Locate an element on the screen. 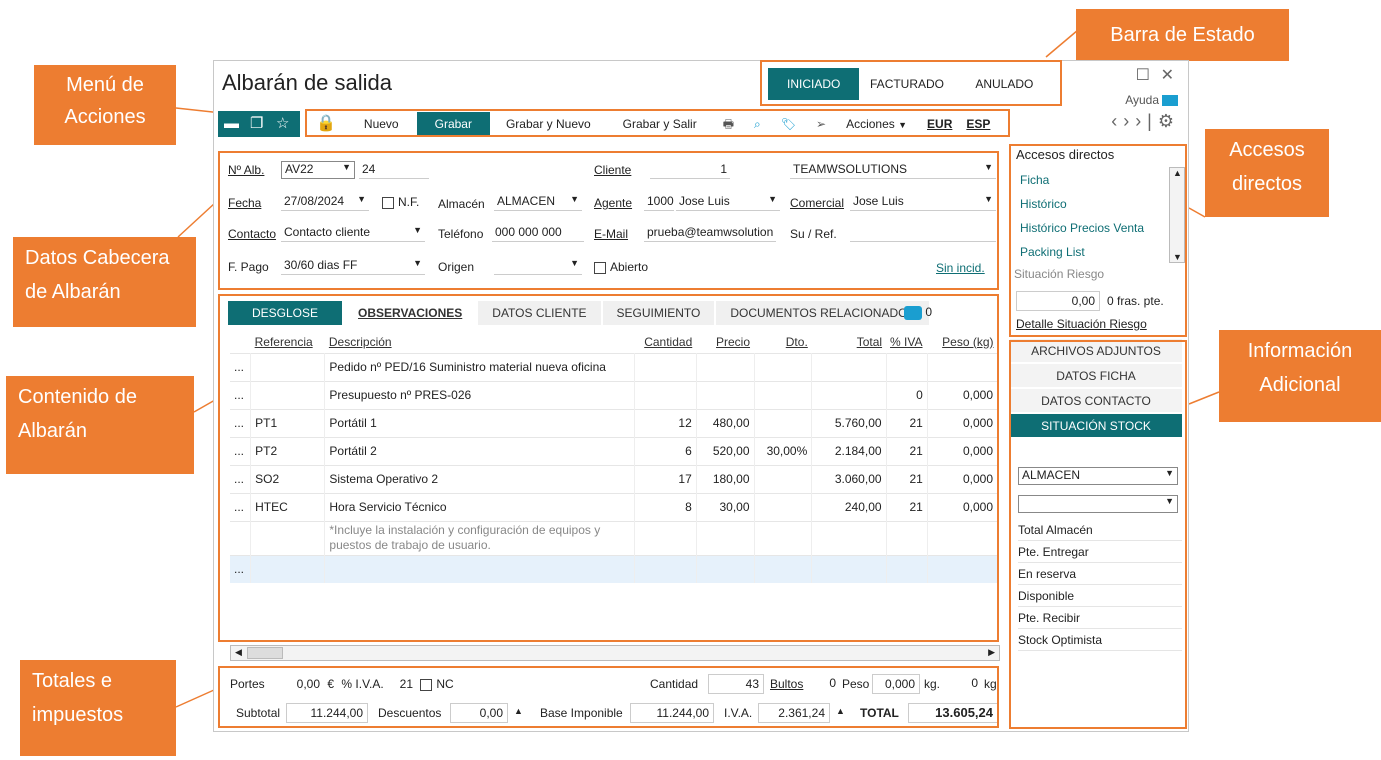  last-icon: ›| is located at coordinates (1146, 121).